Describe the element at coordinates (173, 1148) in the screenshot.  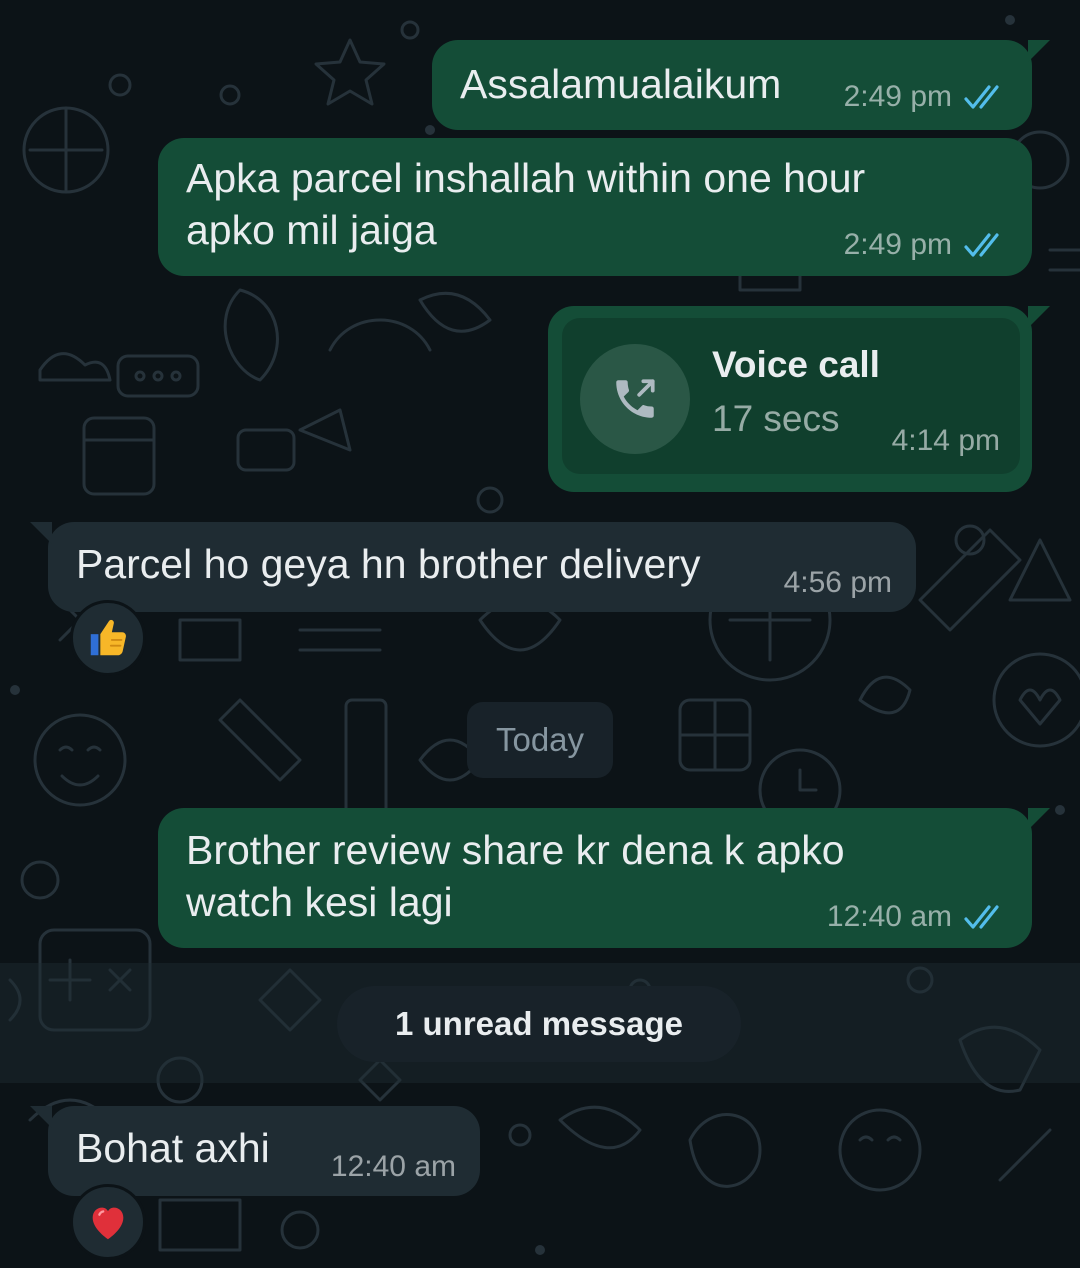
I see `message-text: Bohat axhi` at that location.